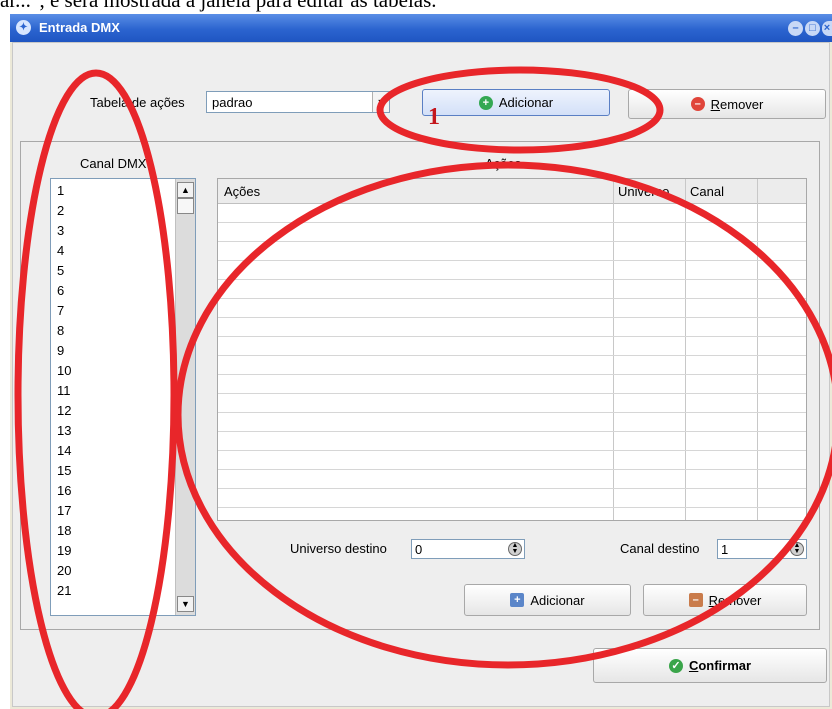 This screenshot has width=832, height=709. Describe the element at coordinates (185, 397) in the screenshot. I see `dmx-list-scrollbar: ▲ ▼` at that location.